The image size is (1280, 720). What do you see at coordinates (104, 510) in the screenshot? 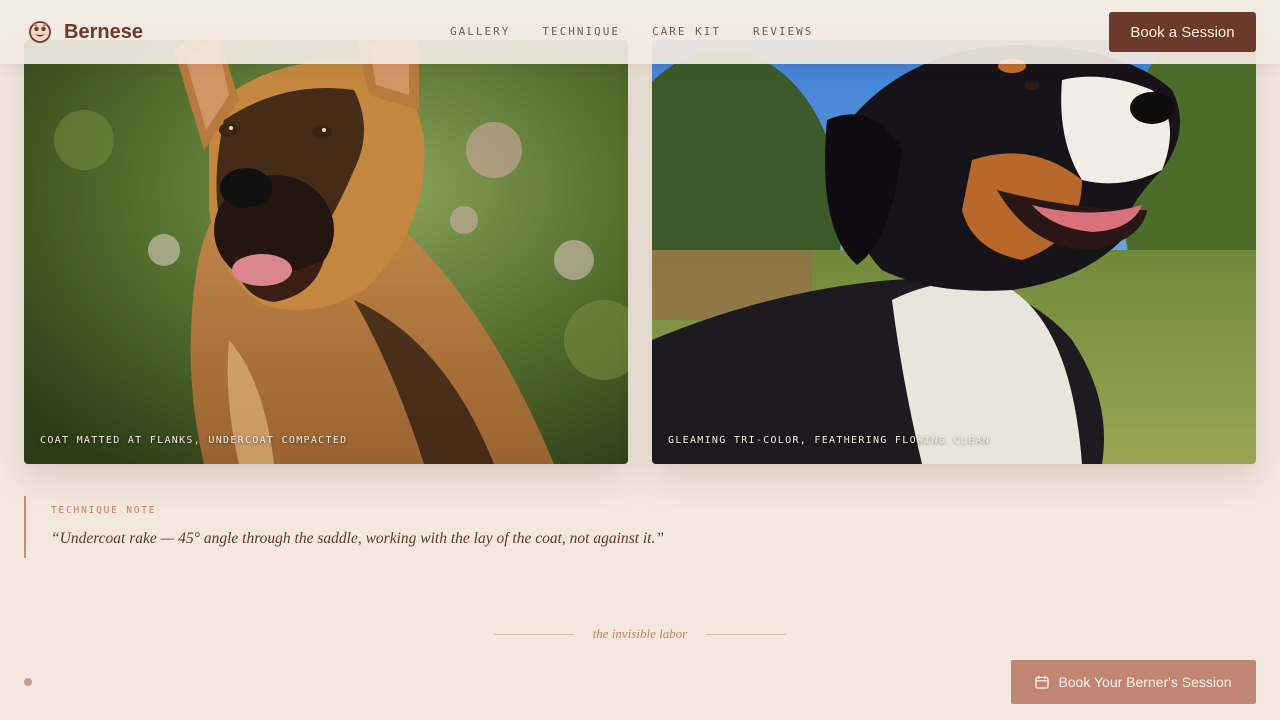
I see `technique-note-label: TECHNIQUE NOTE` at bounding box center [104, 510].